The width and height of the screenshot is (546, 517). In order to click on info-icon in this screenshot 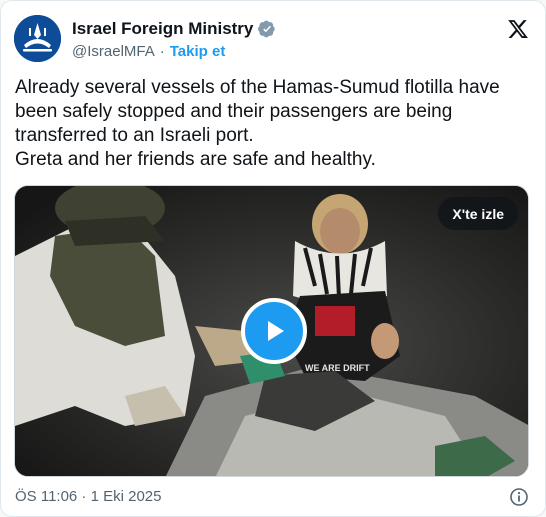, I will do `click(519, 497)`.